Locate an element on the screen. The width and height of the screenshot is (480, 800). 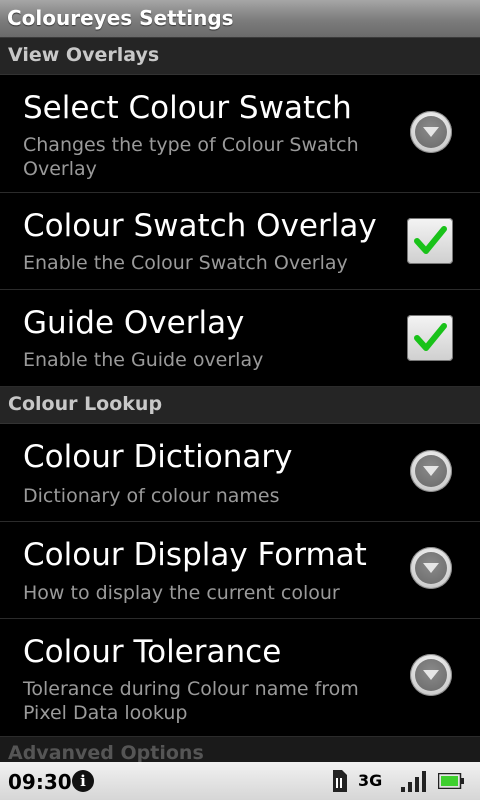
pref-title: Colour Tolerance is located at coordinates (152, 652).